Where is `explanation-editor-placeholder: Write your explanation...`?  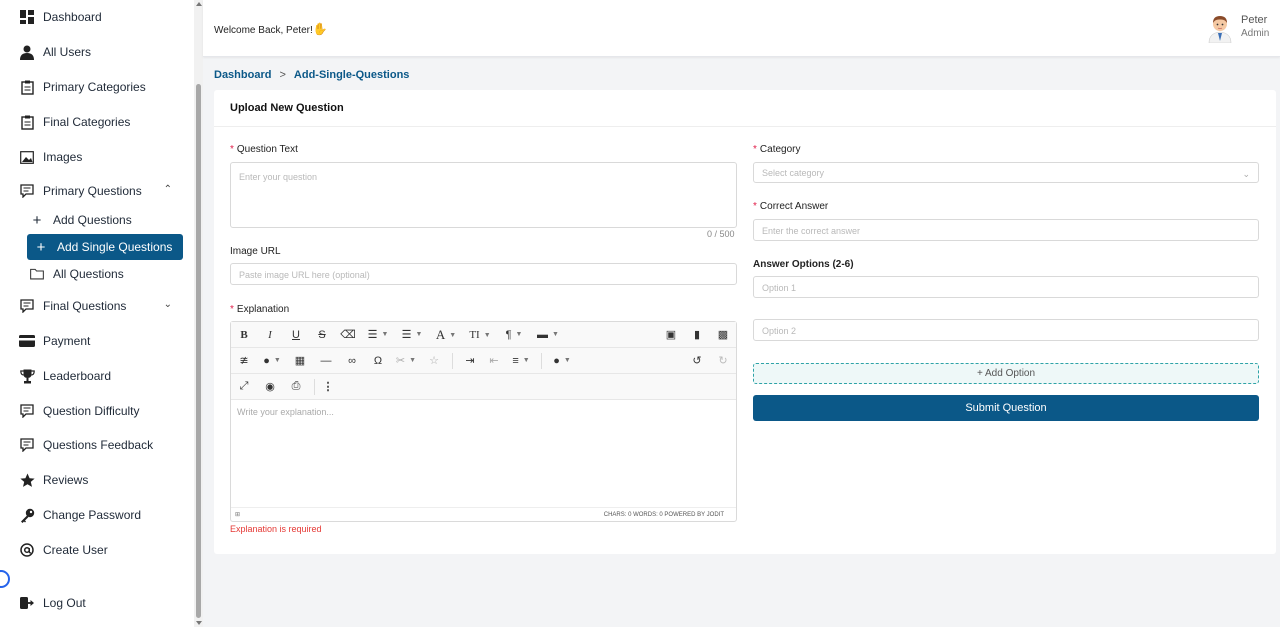 explanation-editor-placeholder: Write your explanation... is located at coordinates (285, 412).